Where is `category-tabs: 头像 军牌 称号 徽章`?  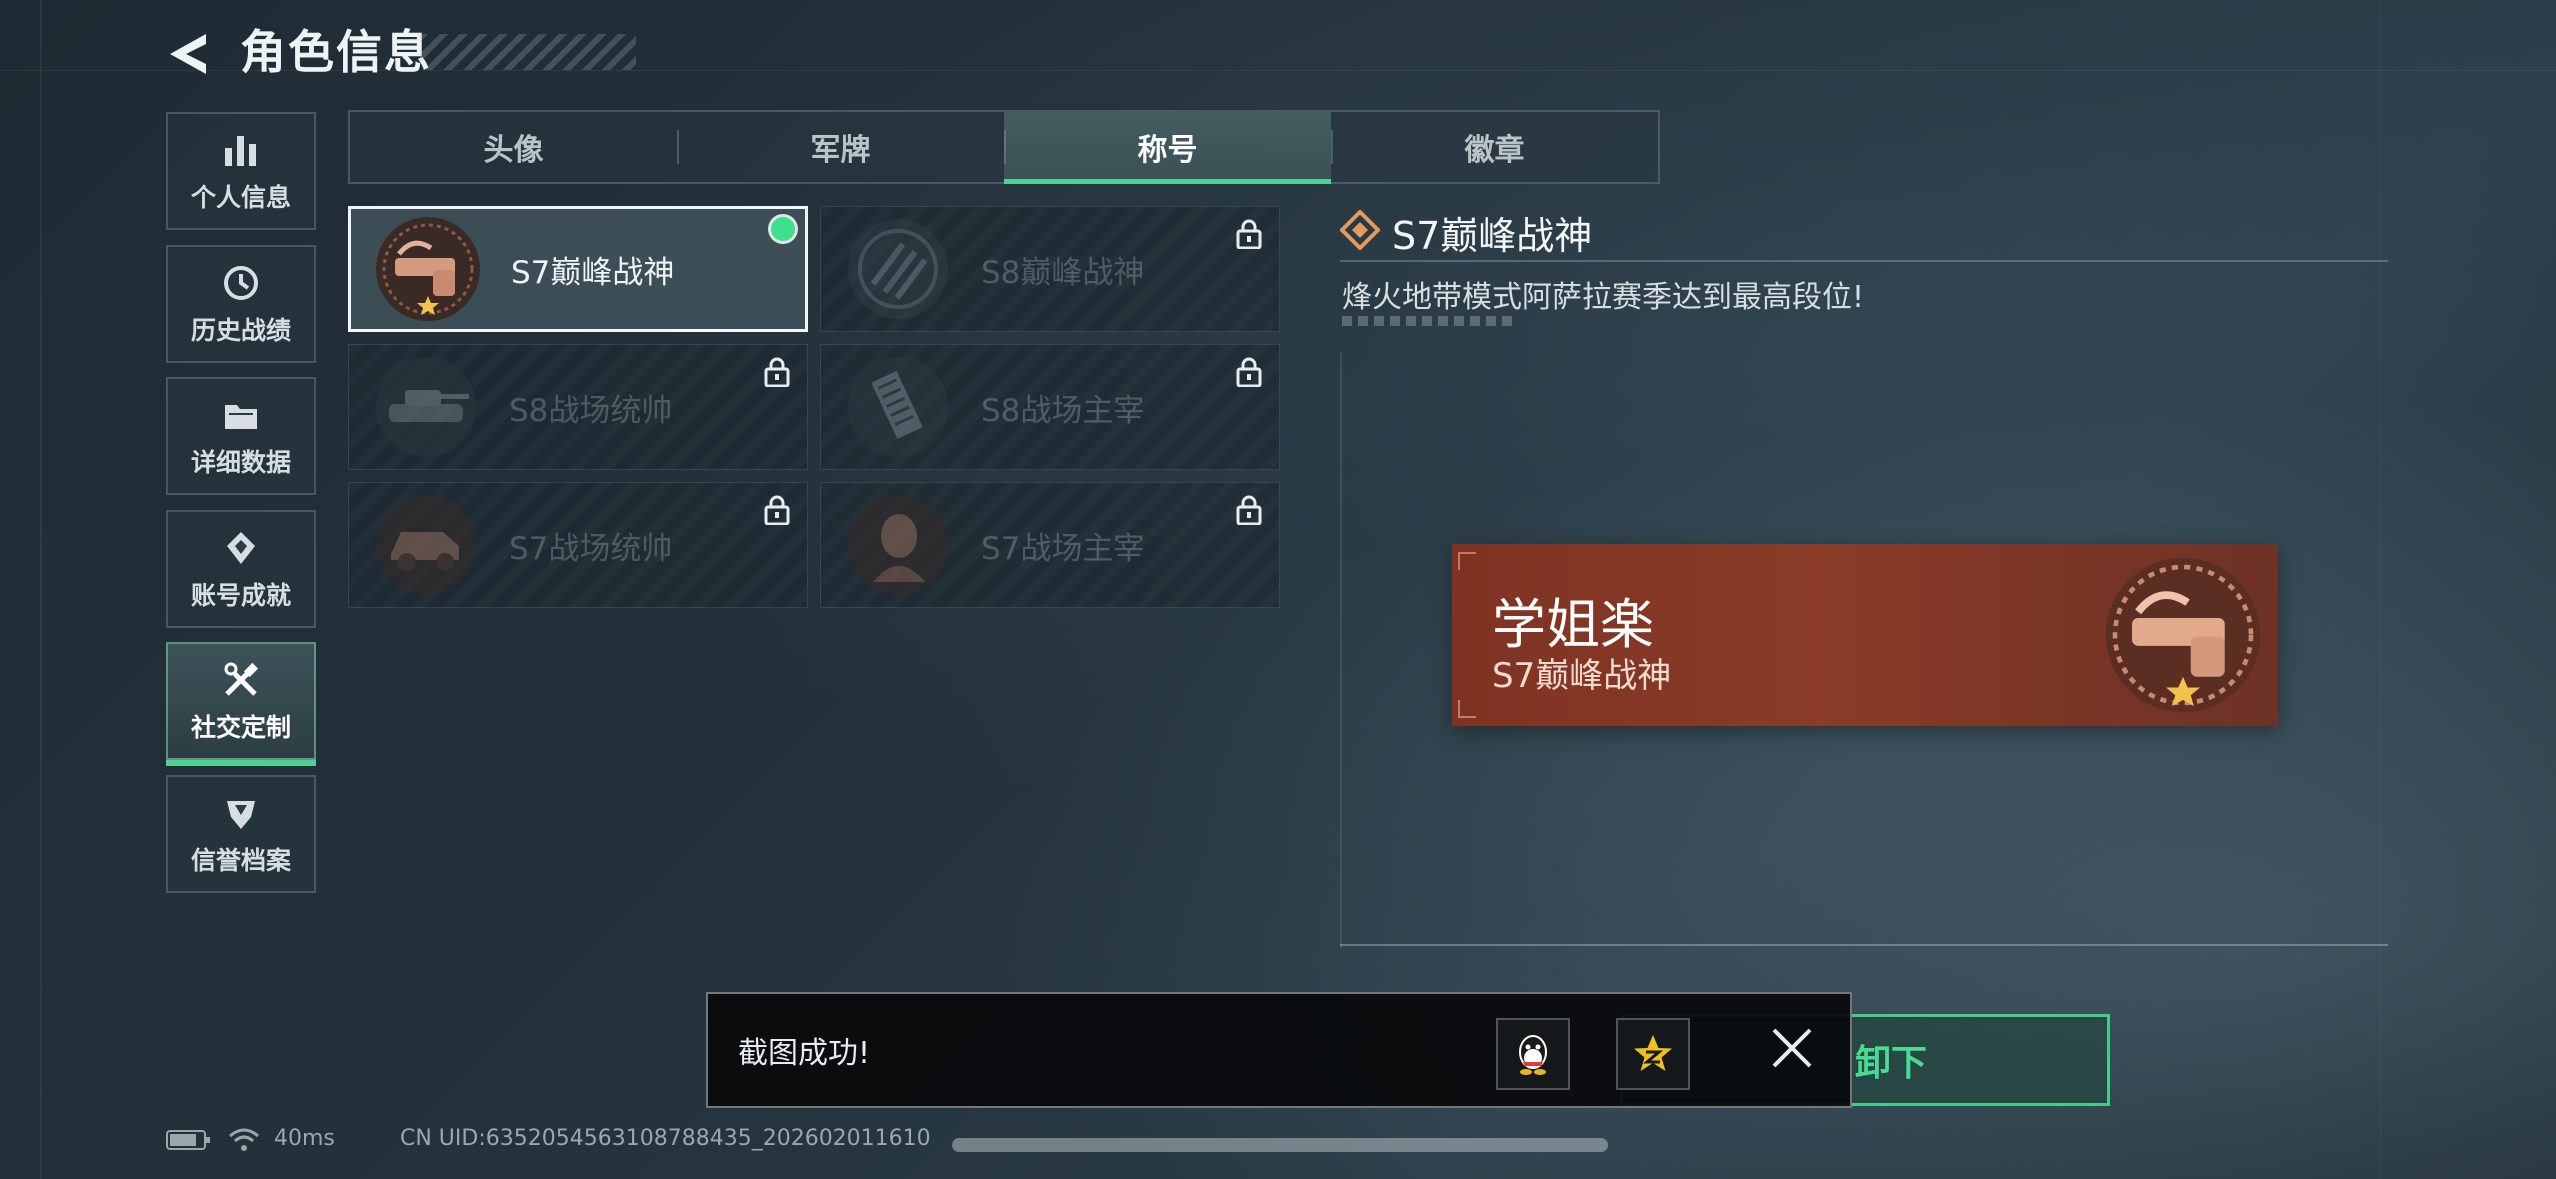
category-tabs: 头像 军牌 称号 徽章 is located at coordinates (1004, 147).